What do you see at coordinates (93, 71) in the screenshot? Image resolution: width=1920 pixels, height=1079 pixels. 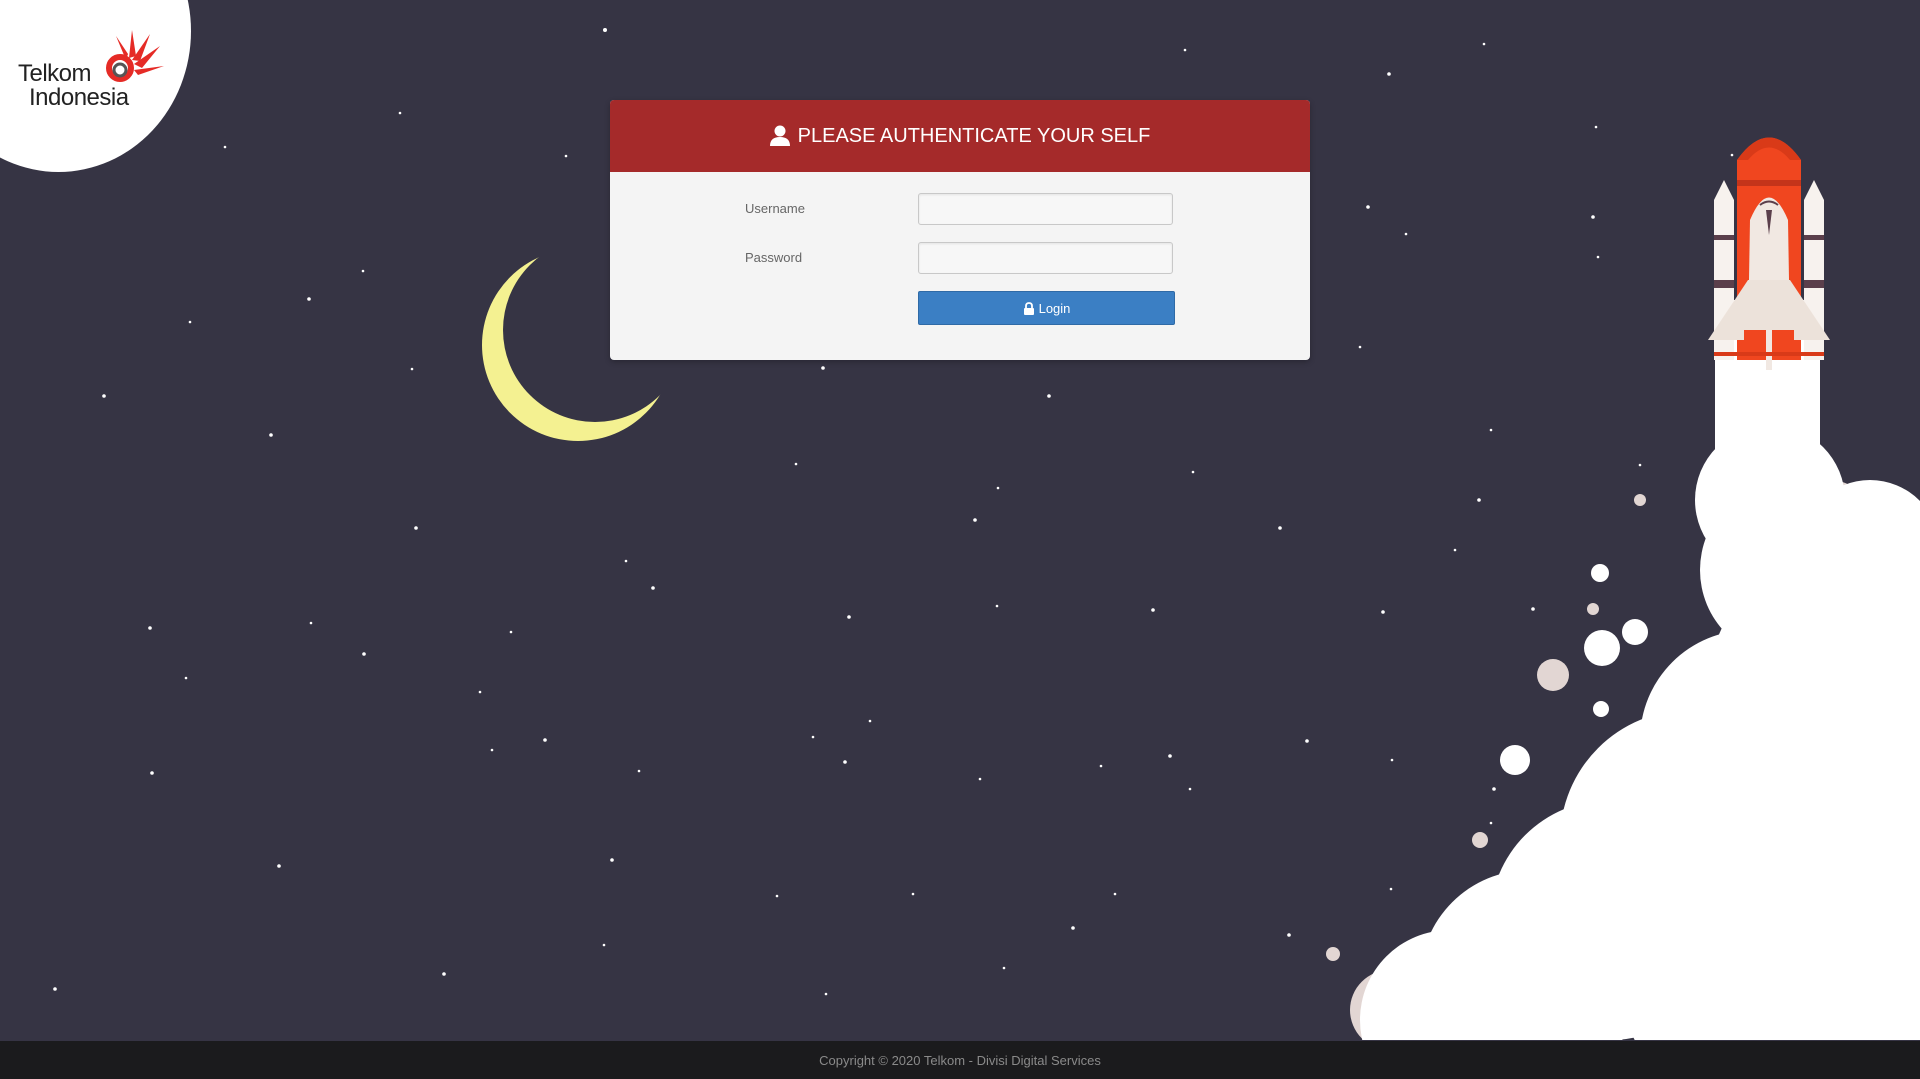 I see `telkom-logo: Telkom Indonesia` at bounding box center [93, 71].